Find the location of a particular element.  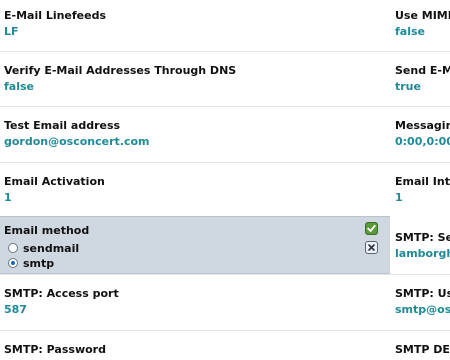

sendmail-radio-label: sendmail is located at coordinates (51, 248).